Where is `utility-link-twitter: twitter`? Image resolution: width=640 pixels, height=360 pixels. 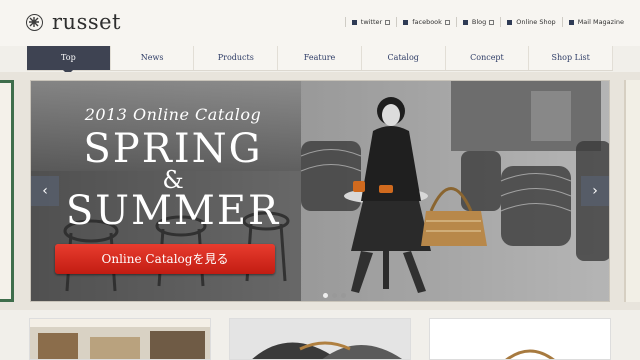 utility-link-twitter: twitter is located at coordinates (370, 22).